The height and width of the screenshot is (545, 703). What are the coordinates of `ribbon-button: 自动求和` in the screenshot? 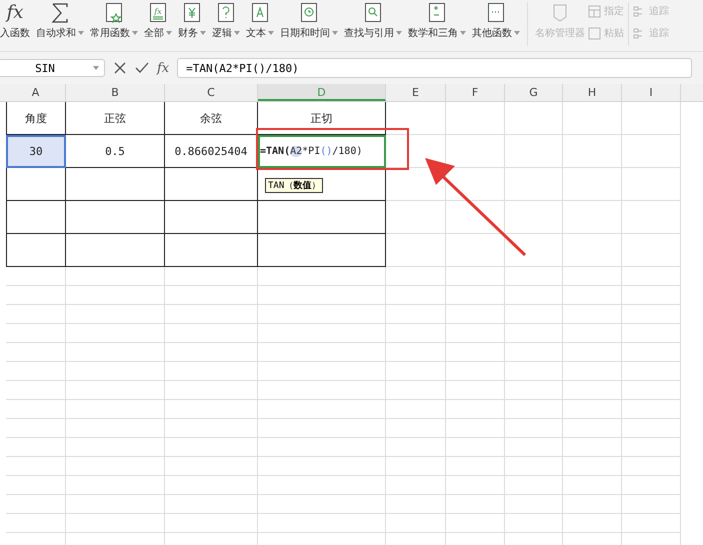 It's located at (60, 21).